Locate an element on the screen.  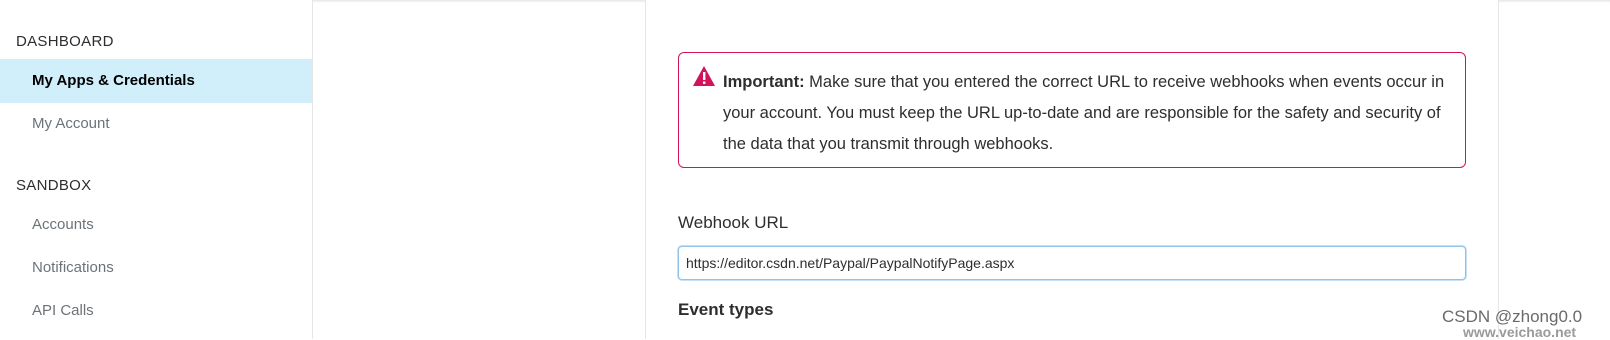
sandbox-heading: SANDBOX is located at coordinates (54, 185).